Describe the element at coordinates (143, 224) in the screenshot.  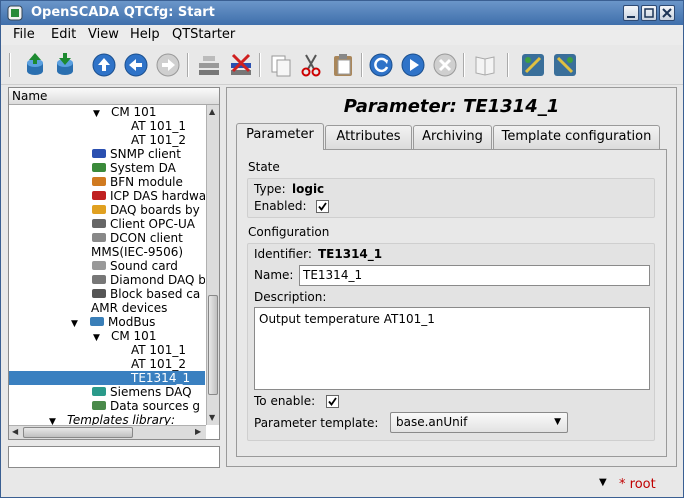
I see `tree-item: Client OPC-UA` at that location.